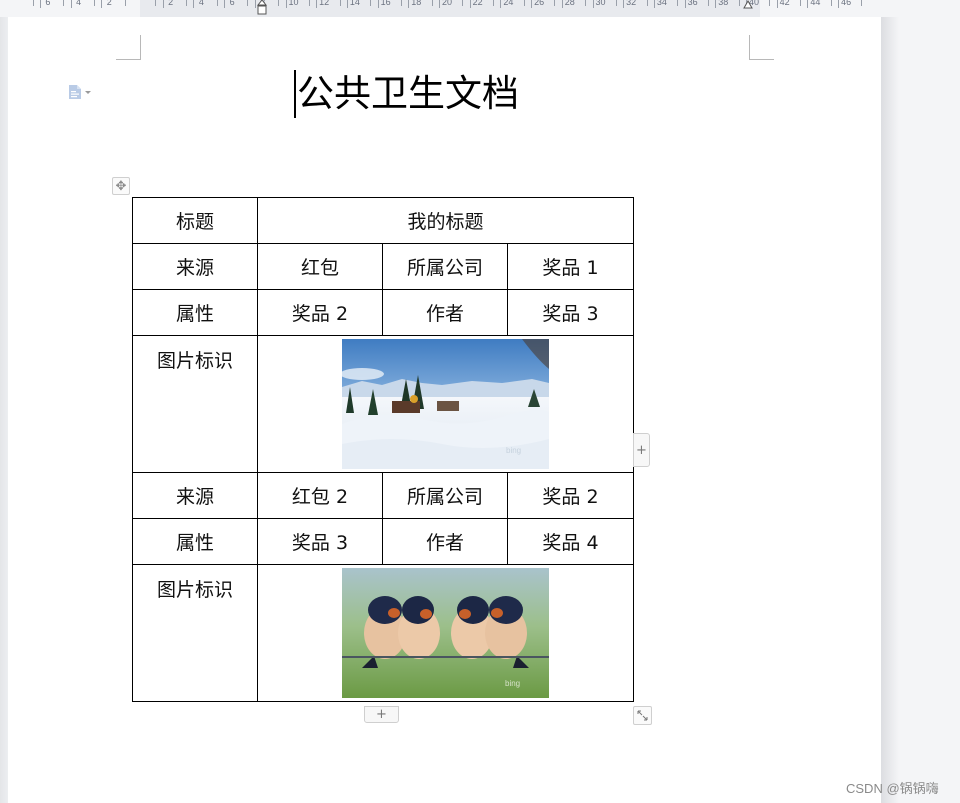 Image resolution: width=960 pixels, height=803 pixels. I want to click on bird, so click(506, 627).